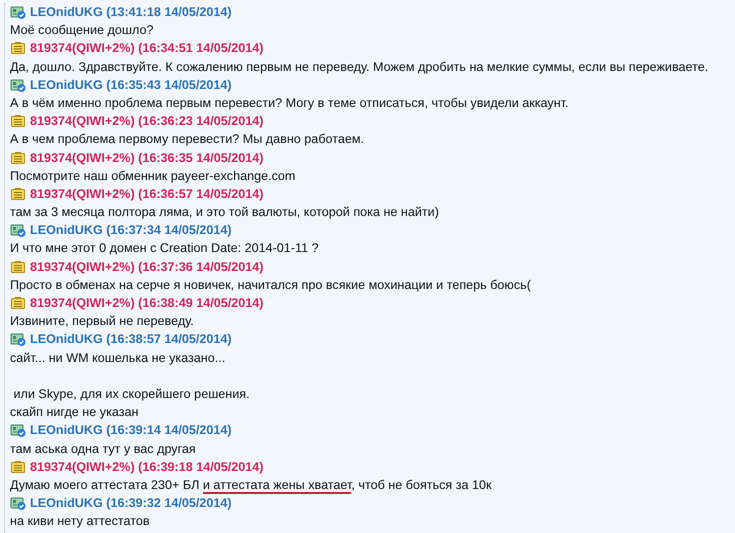 Image resolution: width=735 pixels, height=533 pixels. Describe the element at coordinates (102, 321) in the screenshot. I see `message-text: Извините, первый не переведу.` at that location.